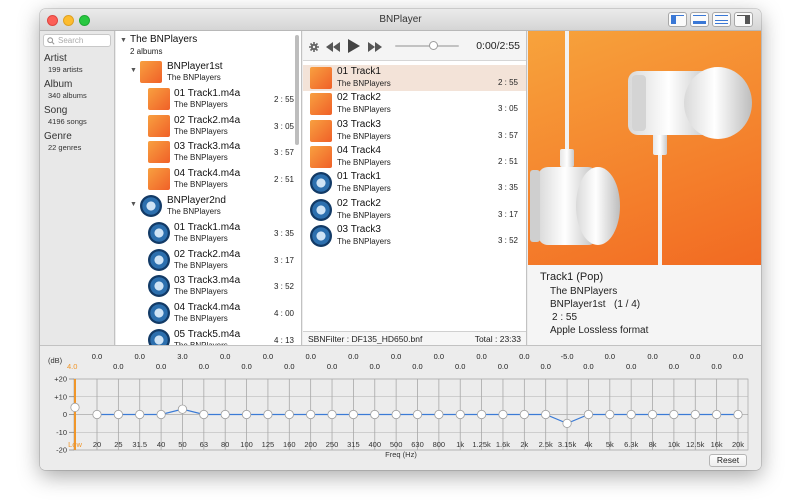 This screenshot has height=500, width=800. Describe the element at coordinates (208, 126) in the screenshot. I see `tree-track-row: 02 Track2.m4a The BNPlayers 3 : 05` at that location.